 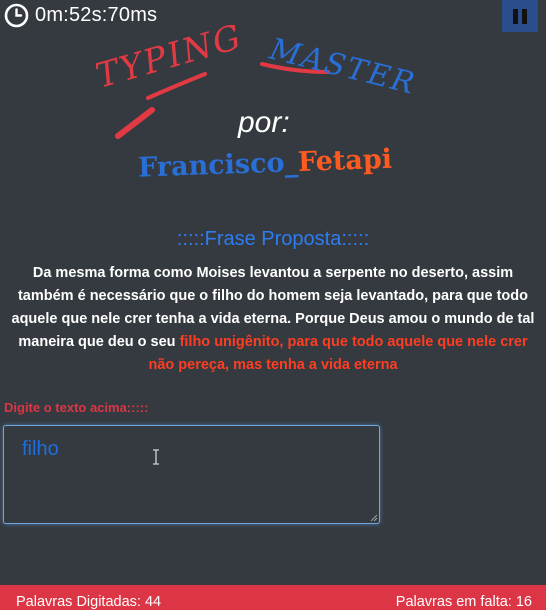 What do you see at coordinates (273, 239) in the screenshot?
I see `phrase-title: :::::Frase Proposta:::::` at bounding box center [273, 239].